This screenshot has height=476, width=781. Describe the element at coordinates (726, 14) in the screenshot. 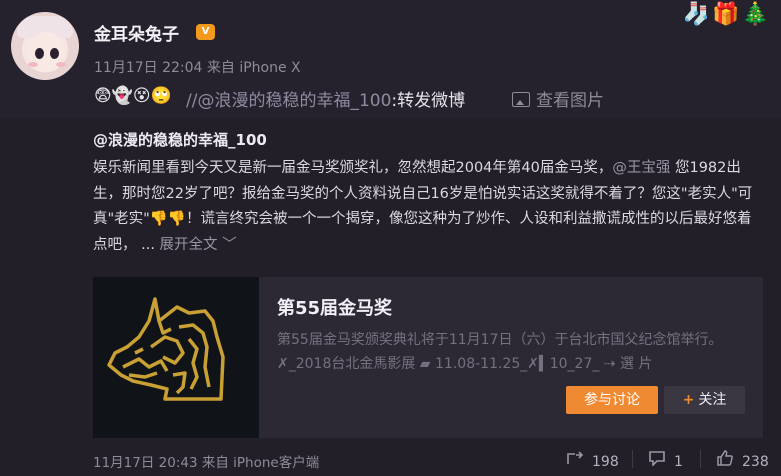

I see `festive-decoration-icon: 🧦🎁🎄` at that location.